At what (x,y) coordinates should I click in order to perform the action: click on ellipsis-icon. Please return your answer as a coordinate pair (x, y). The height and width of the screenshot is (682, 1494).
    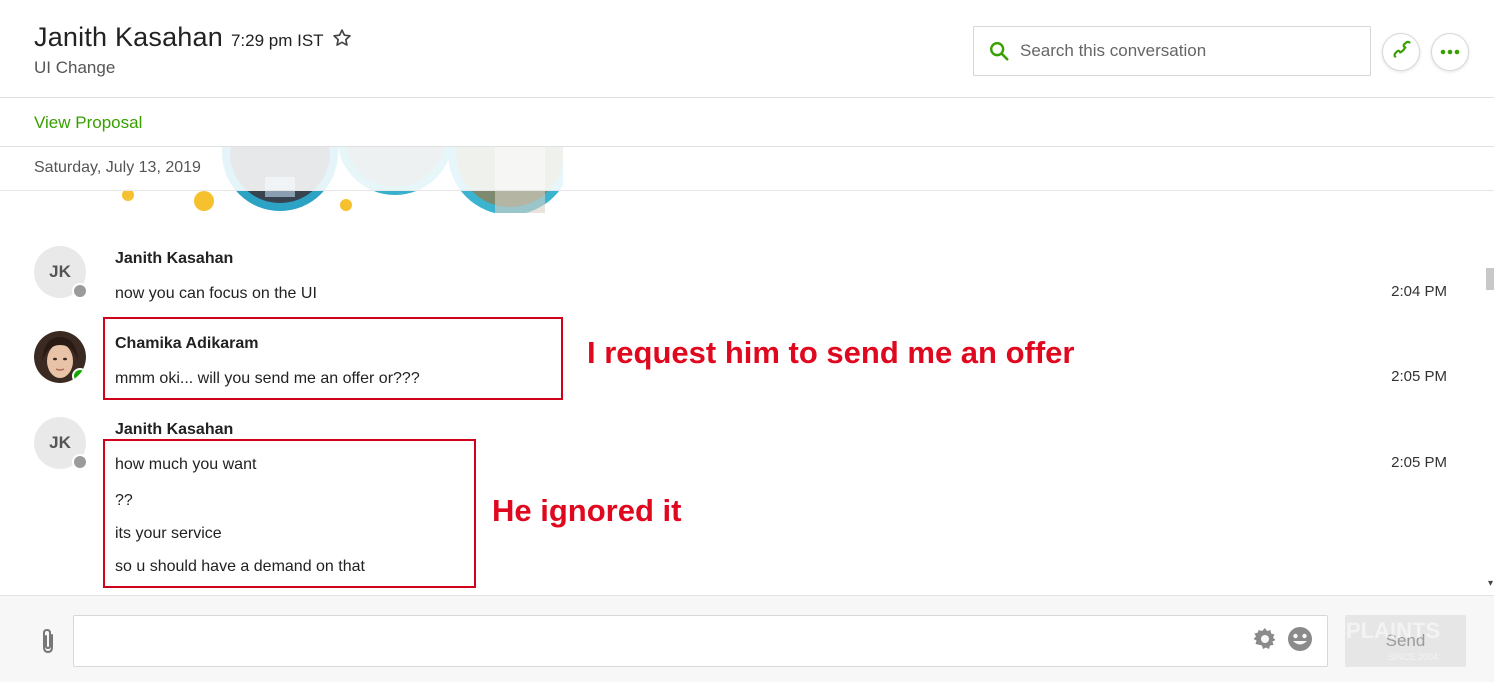
    Looking at the image, I should click on (1450, 52).